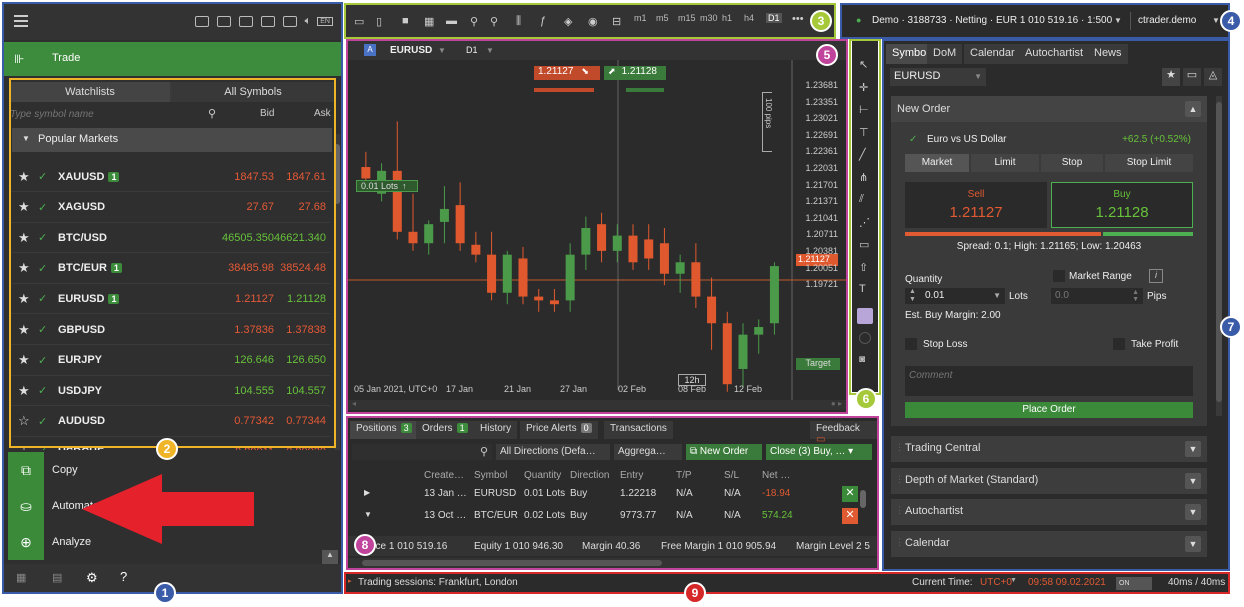 This screenshot has width=1244, height=607. I want to click on frame-account, so click(1035, 21).